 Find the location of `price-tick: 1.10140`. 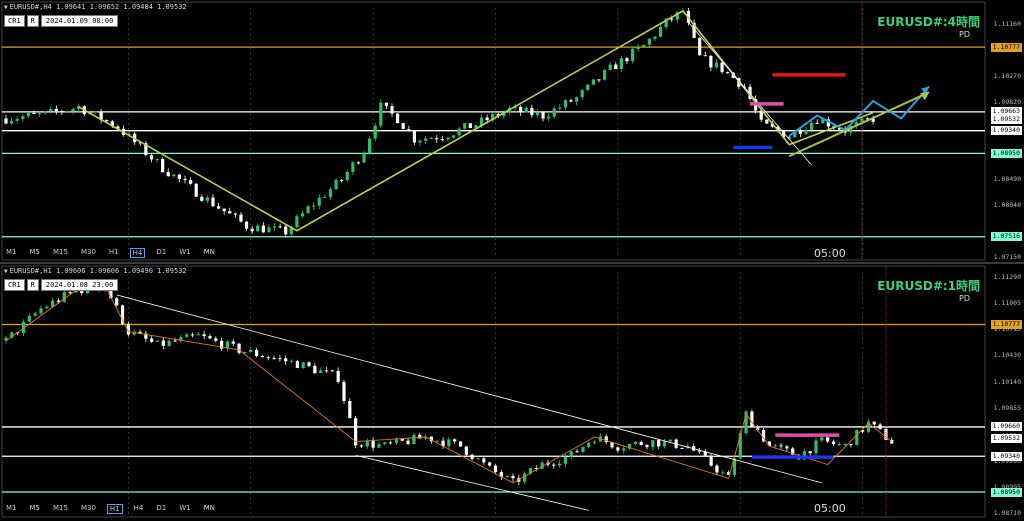

price-tick: 1.10140 is located at coordinates (1007, 381).